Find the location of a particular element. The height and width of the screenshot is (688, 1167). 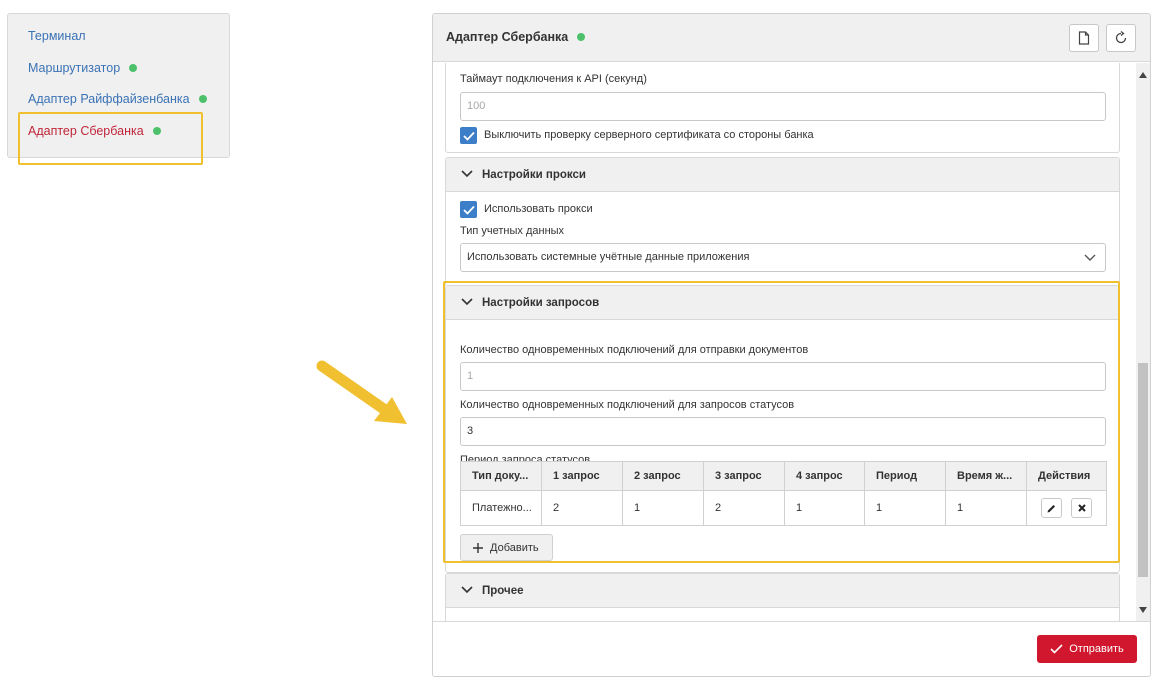

panel-title: Адаптер Сбербанка is located at coordinates (516, 37).